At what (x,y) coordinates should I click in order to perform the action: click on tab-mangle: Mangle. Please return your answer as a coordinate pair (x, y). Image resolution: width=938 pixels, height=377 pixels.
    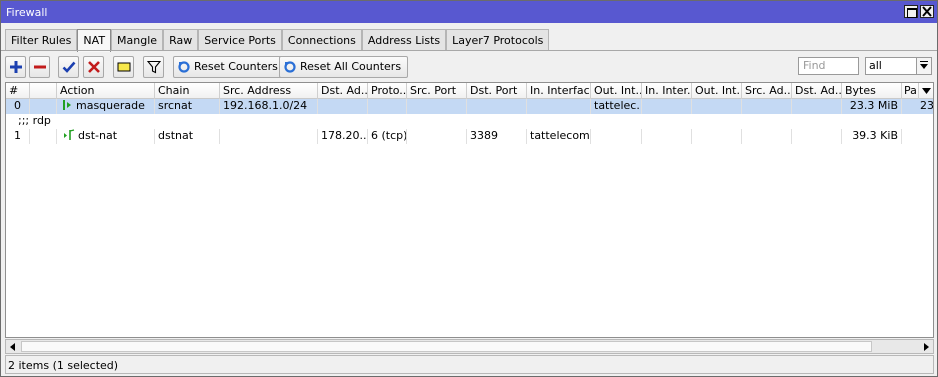
    Looking at the image, I should click on (137, 40).